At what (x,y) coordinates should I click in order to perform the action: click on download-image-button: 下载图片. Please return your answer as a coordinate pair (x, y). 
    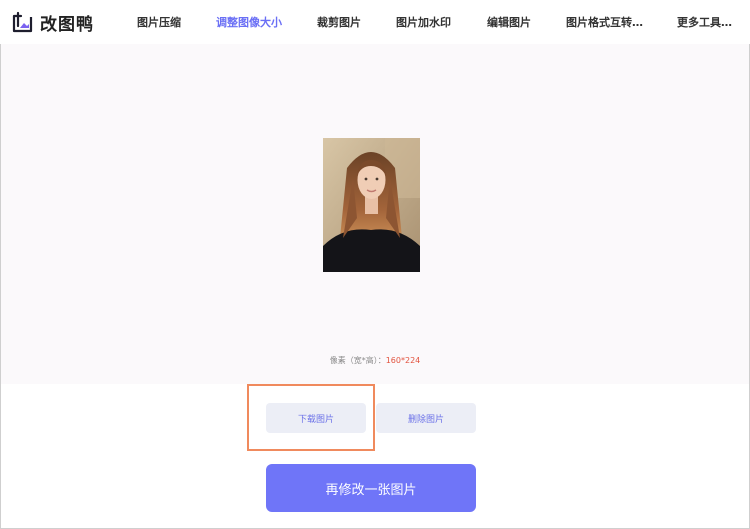
    Looking at the image, I should click on (316, 418).